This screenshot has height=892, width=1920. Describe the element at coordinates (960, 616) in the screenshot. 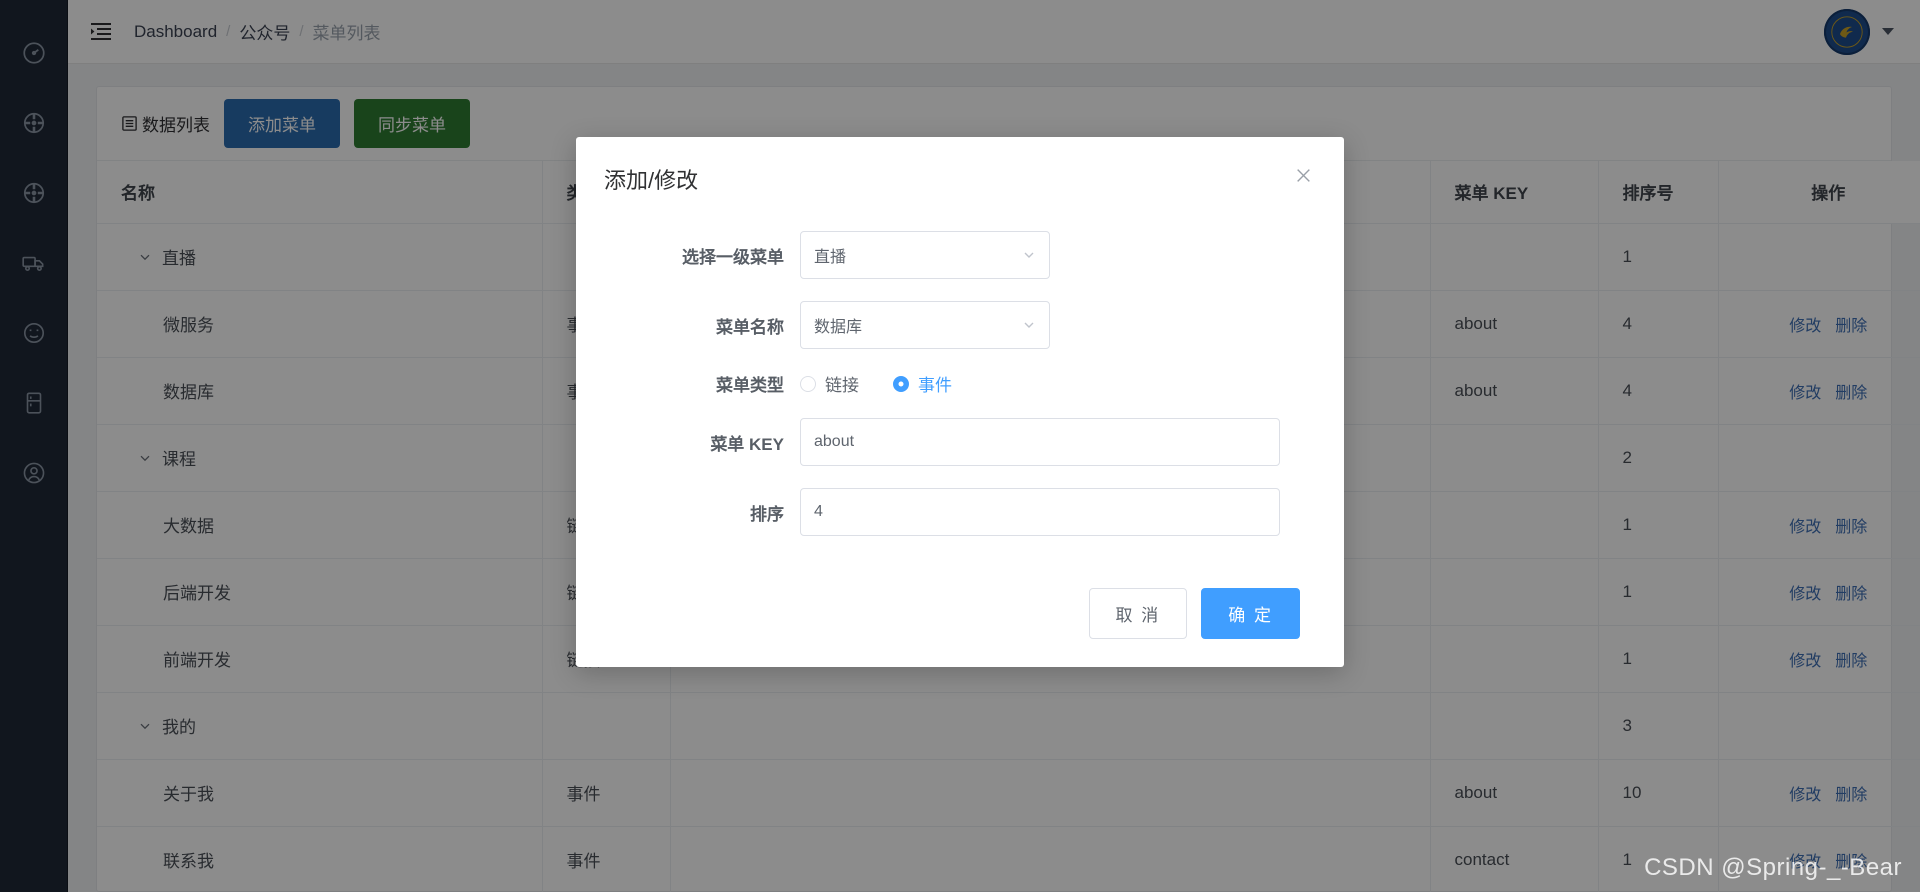

I see `dialog-footer: 取 消 确 定` at that location.